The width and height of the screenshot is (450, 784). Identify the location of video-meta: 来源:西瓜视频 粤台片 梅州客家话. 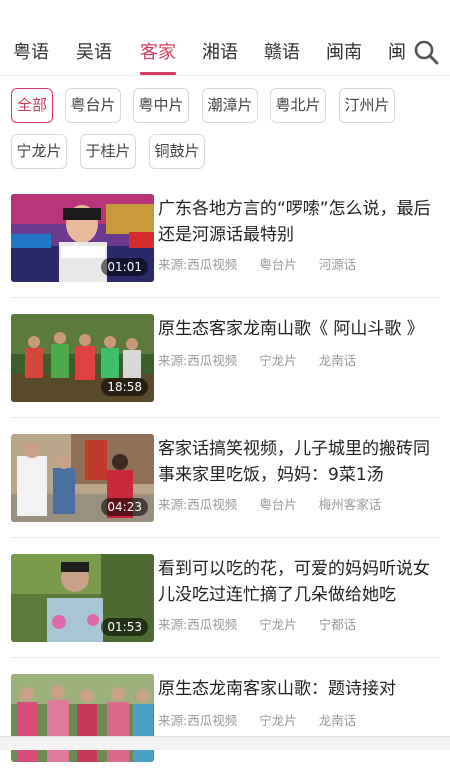
(278, 503).